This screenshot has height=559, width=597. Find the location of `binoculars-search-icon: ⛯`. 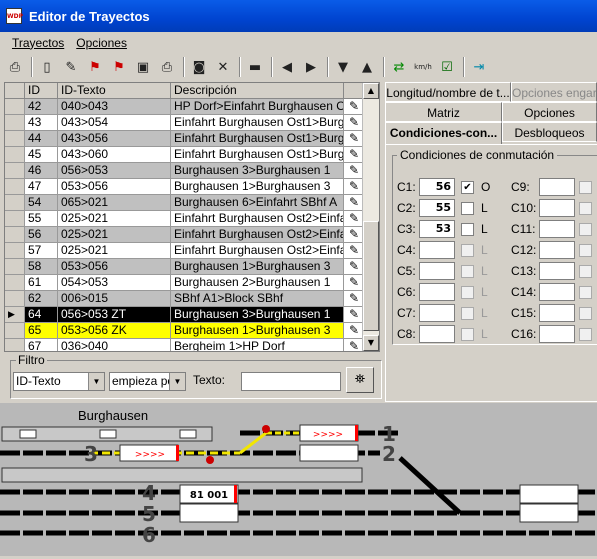

binoculars-search-icon: ⛯ is located at coordinates (360, 380).